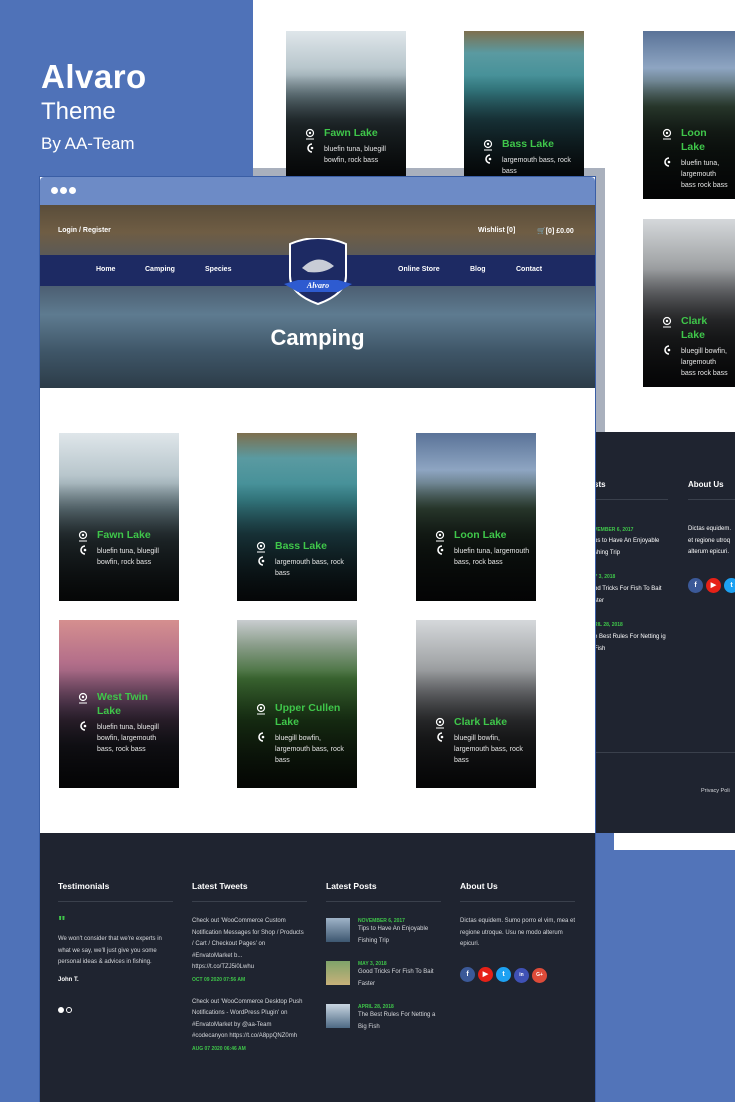  What do you see at coordinates (399, 1021) in the screenshot?
I see `post-title: The Best Rules For Netting a Big Fish` at bounding box center [399, 1021].